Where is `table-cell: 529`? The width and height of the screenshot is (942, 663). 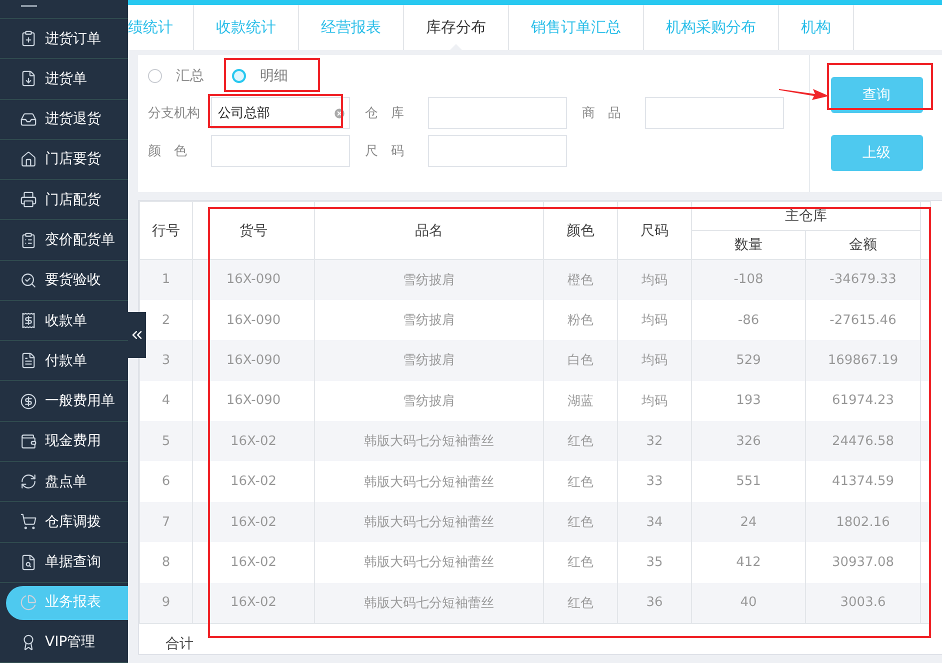 table-cell: 529 is located at coordinates (749, 360).